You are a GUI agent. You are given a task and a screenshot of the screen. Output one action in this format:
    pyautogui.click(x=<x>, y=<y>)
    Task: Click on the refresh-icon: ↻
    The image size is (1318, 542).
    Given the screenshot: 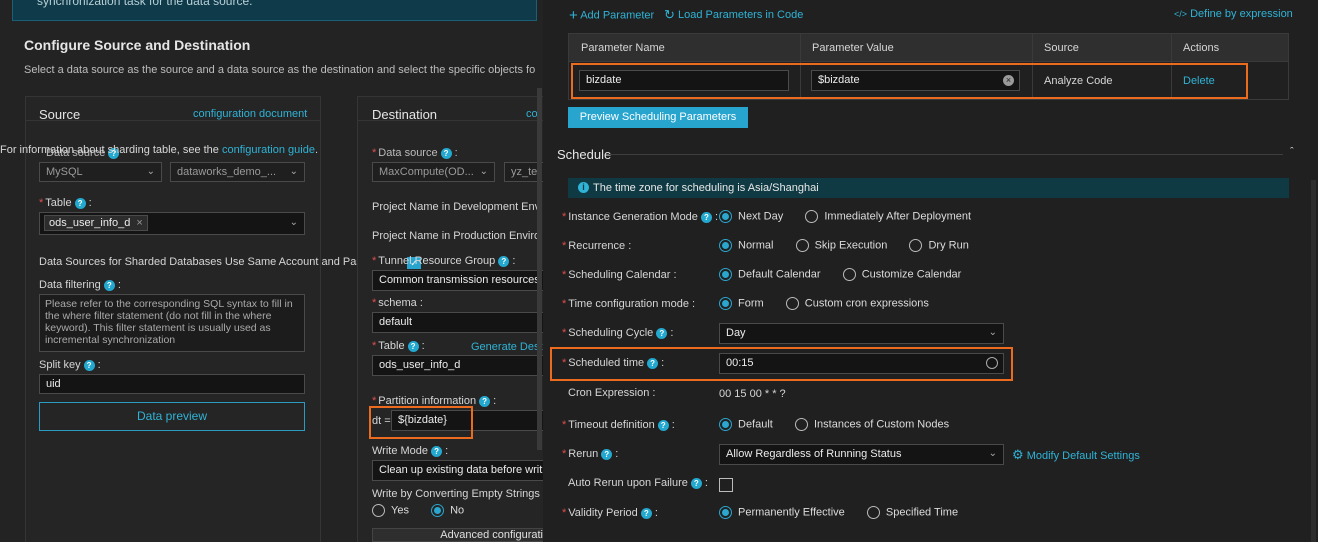 What is the action you would take?
    pyautogui.click(x=669, y=14)
    